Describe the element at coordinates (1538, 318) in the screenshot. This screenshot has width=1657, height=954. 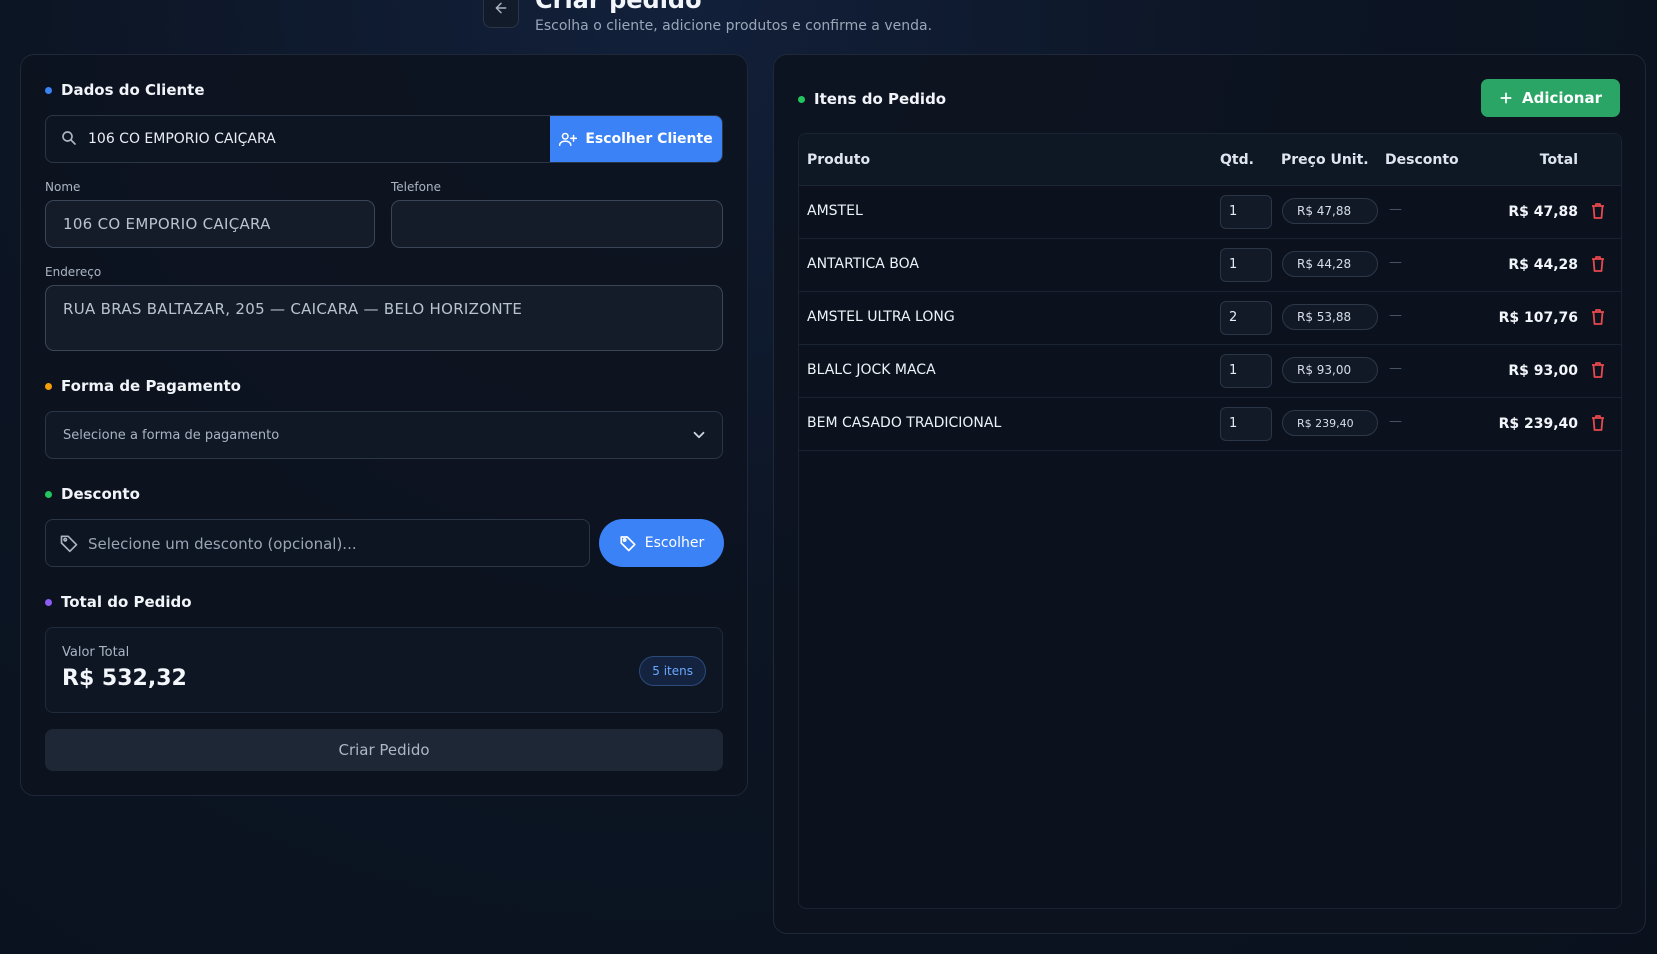
I see `row-total: R$ 107,76` at that location.